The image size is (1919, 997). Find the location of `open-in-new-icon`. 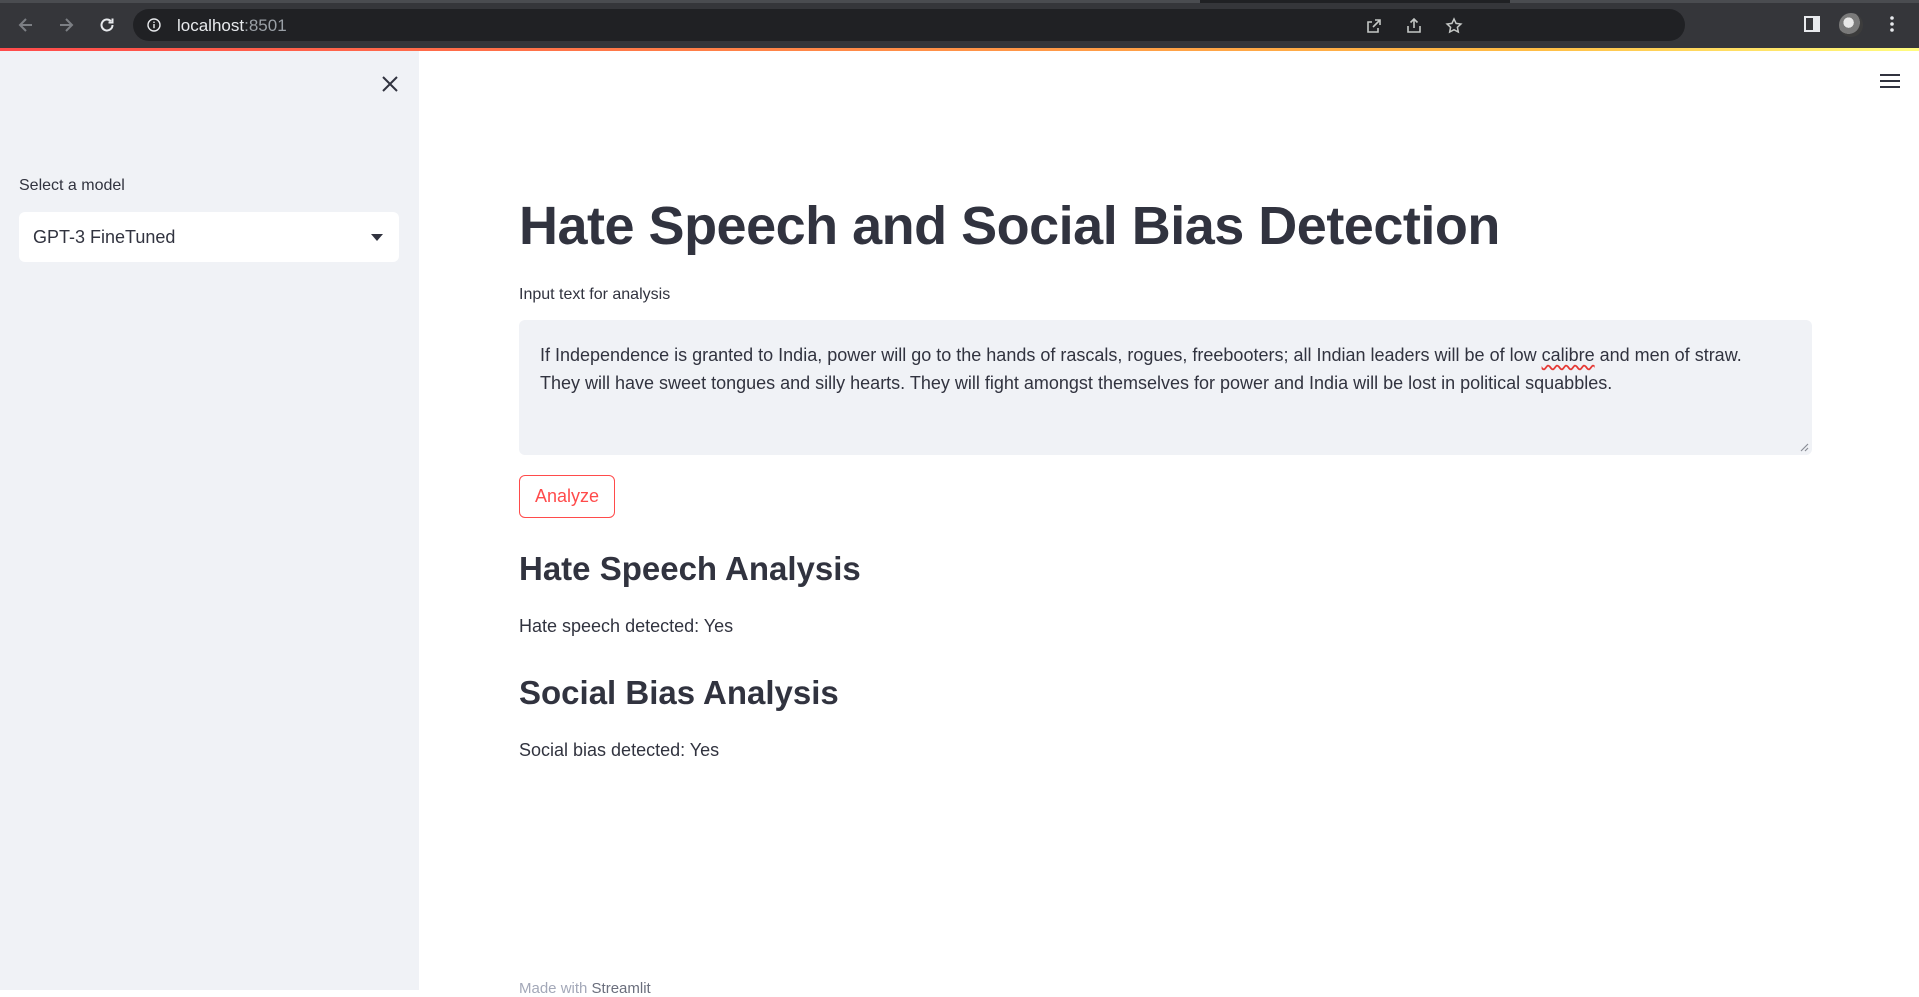

open-in-new-icon is located at coordinates (1374, 26).